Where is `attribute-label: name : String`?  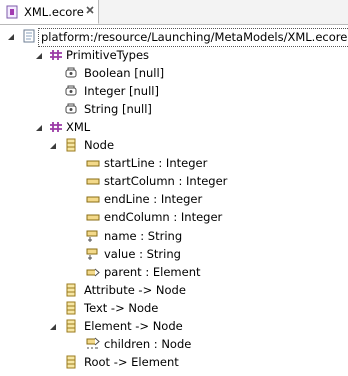 attribute-label: name : String is located at coordinates (143, 236).